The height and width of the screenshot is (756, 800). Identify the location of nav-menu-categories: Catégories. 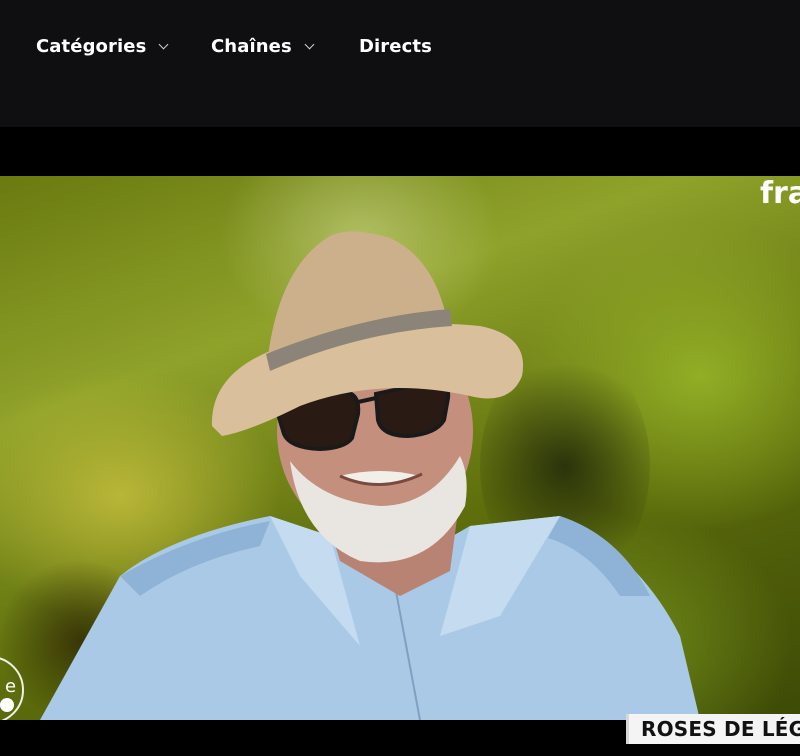
(102, 46).